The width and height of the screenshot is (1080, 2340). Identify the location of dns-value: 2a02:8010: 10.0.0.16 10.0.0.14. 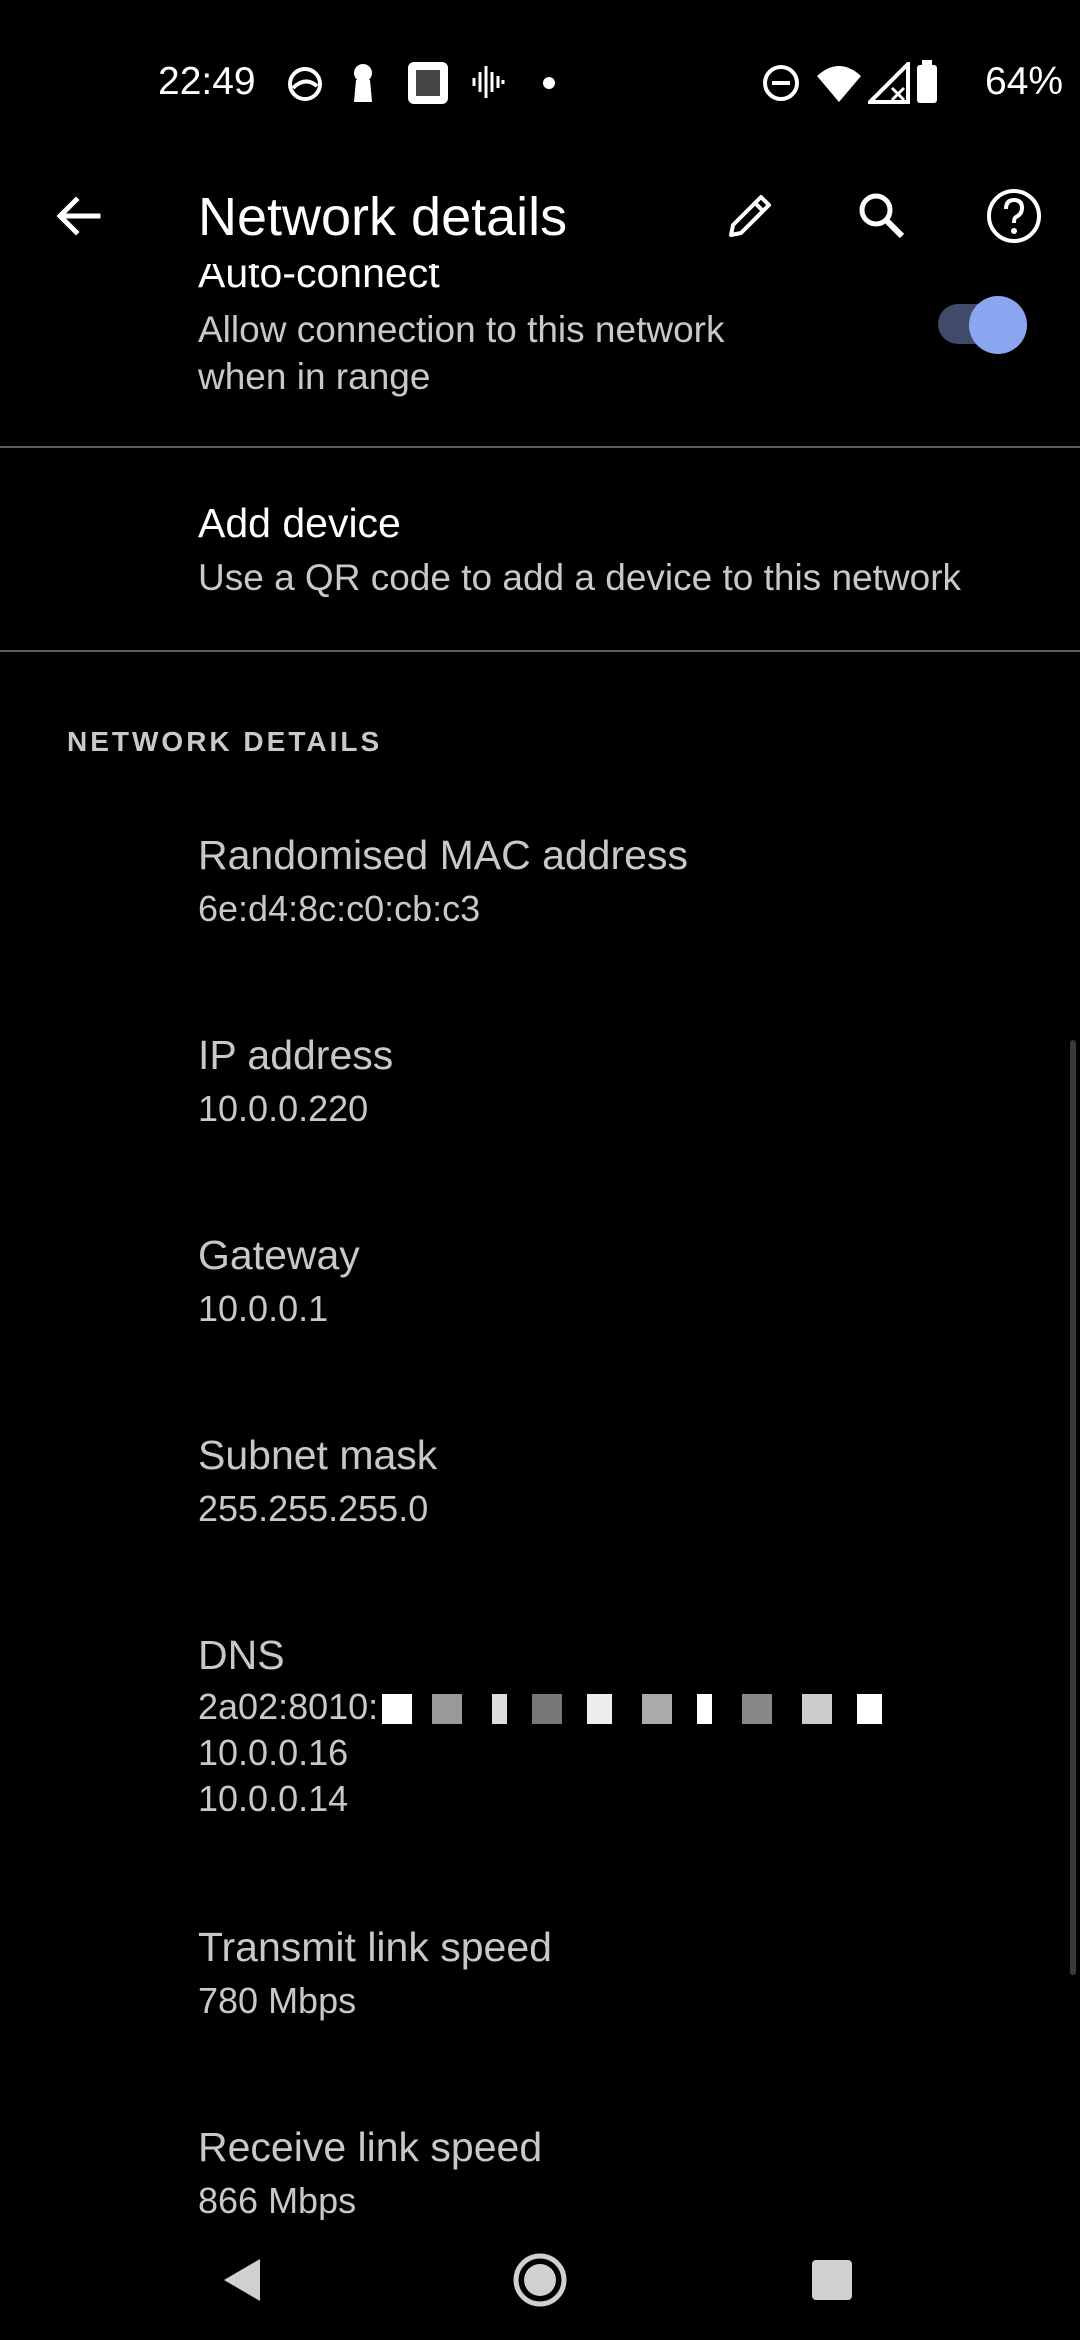
(540, 1753).